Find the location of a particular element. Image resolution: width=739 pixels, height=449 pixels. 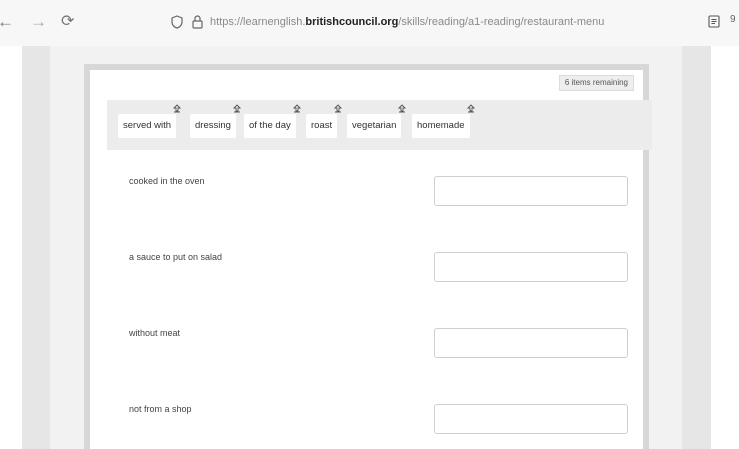

word-chip-served-with: served with is located at coordinates (150, 121).